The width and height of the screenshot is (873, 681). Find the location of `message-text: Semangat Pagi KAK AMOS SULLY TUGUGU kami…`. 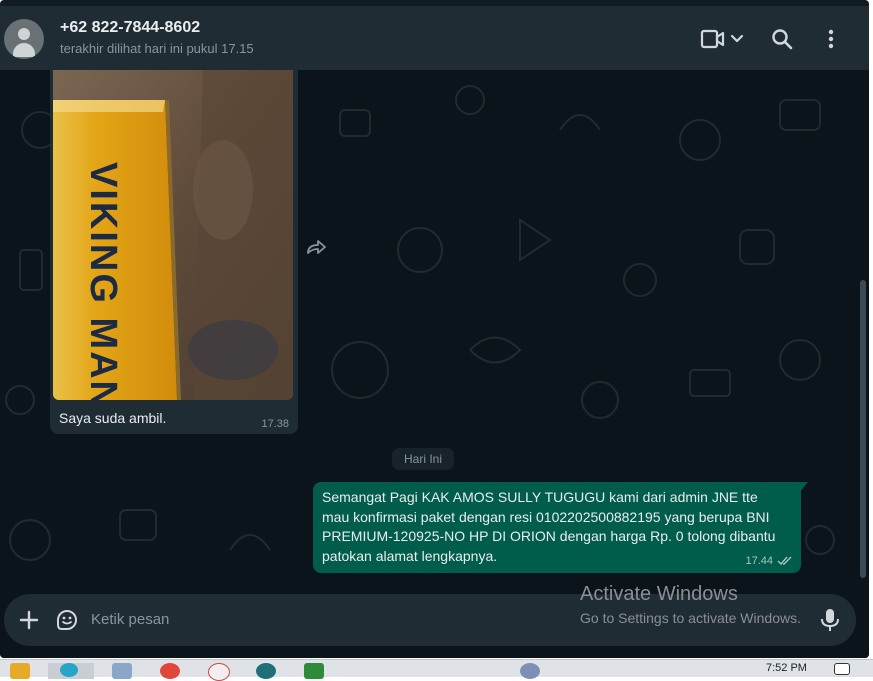

message-text: Semangat Pagi KAK AMOS SULLY TUGUGU kami… is located at coordinates (549, 526).